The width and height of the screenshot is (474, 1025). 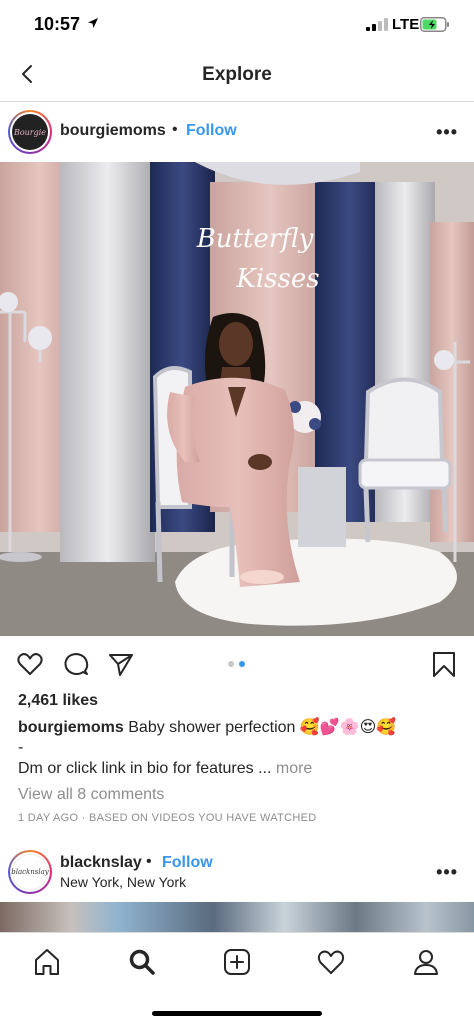 I want to click on sign-text-kisses: Kisses, so click(x=277, y=279).